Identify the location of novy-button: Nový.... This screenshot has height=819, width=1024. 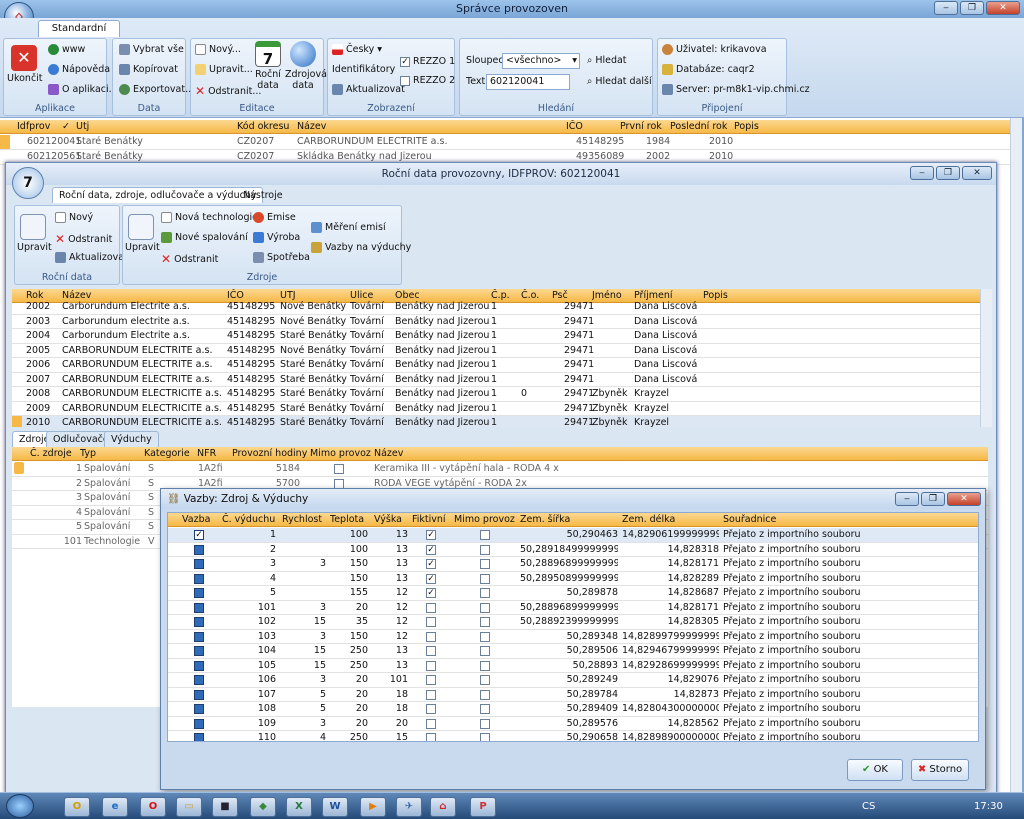
(218, 49).